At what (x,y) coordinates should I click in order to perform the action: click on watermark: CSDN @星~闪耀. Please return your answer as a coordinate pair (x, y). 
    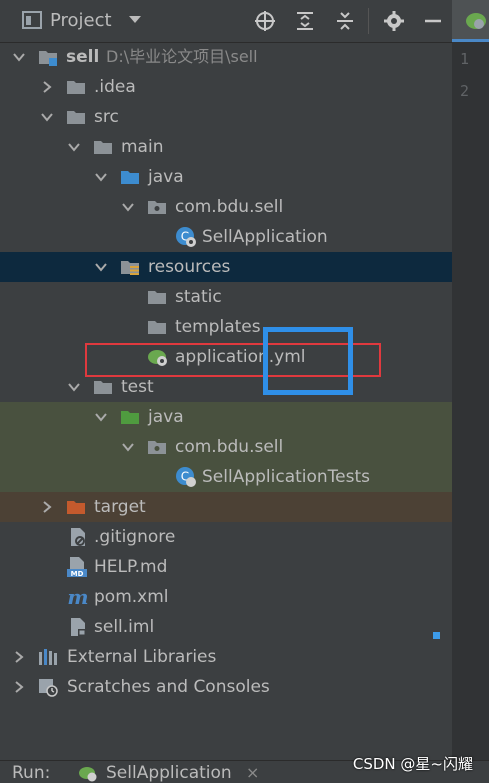
    Looking at the image, I should click on (412, 764).